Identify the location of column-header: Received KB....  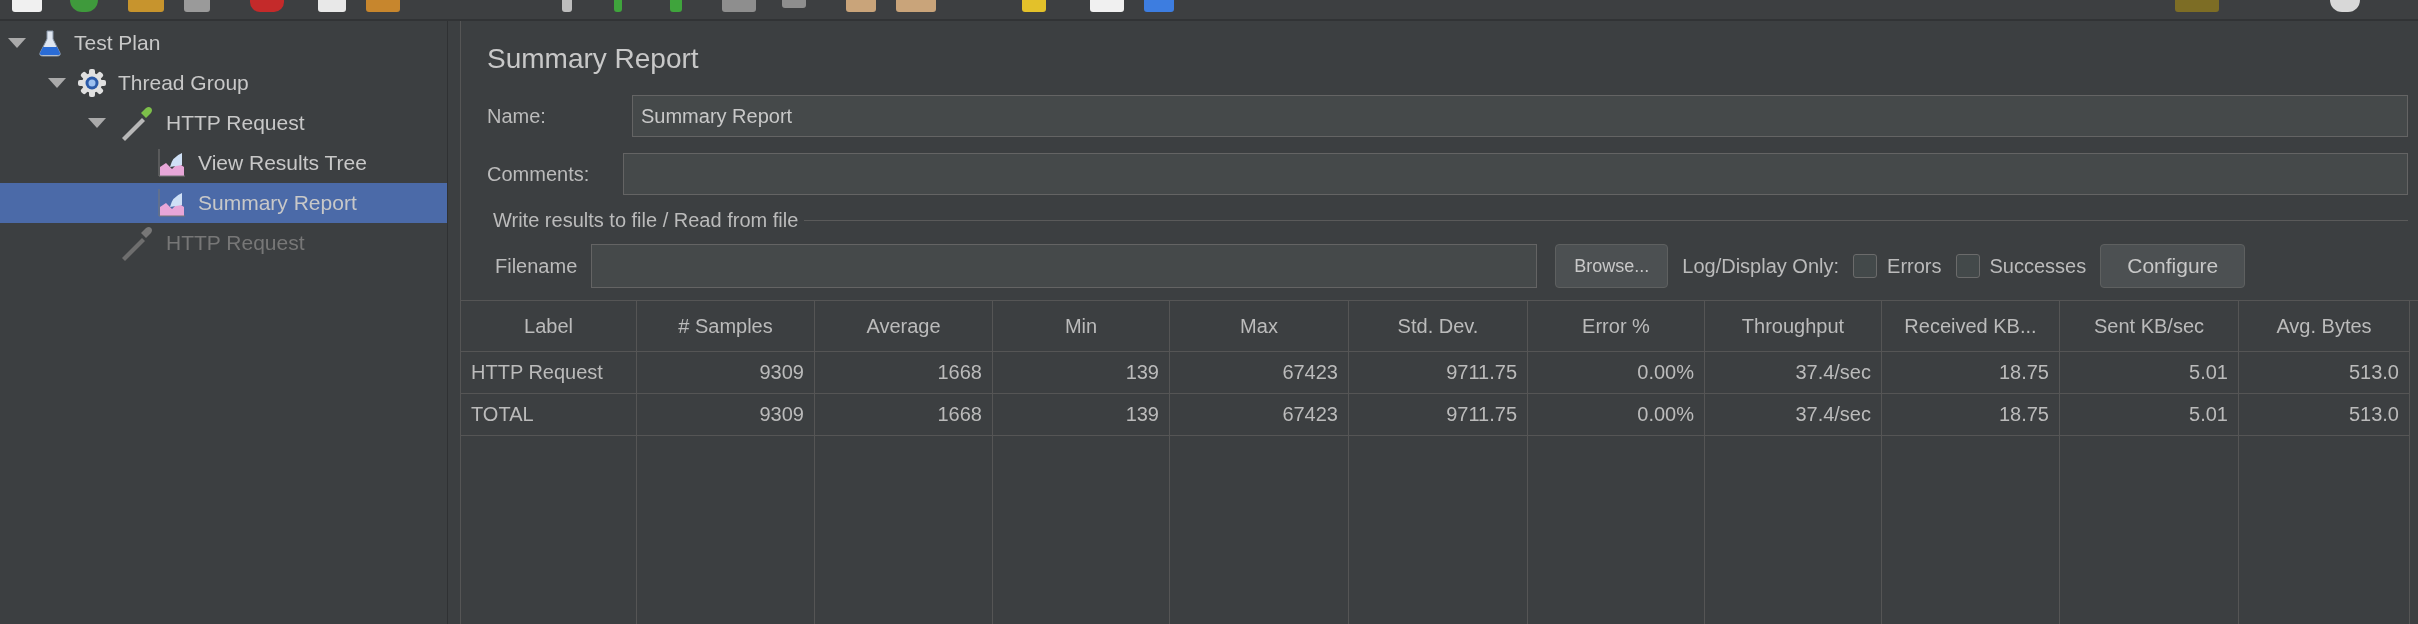
(1971, 326).